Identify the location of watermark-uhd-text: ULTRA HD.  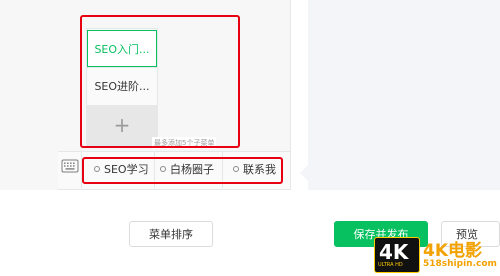
(390, 265).